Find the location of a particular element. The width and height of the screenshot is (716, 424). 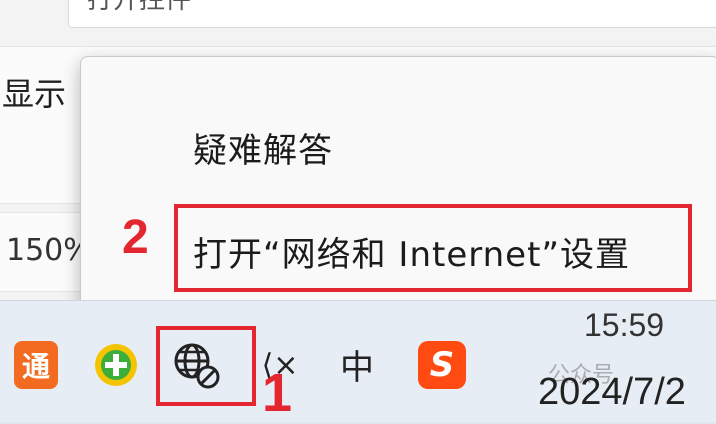

green-plus-app-icon is located at coordinates (116, 365).